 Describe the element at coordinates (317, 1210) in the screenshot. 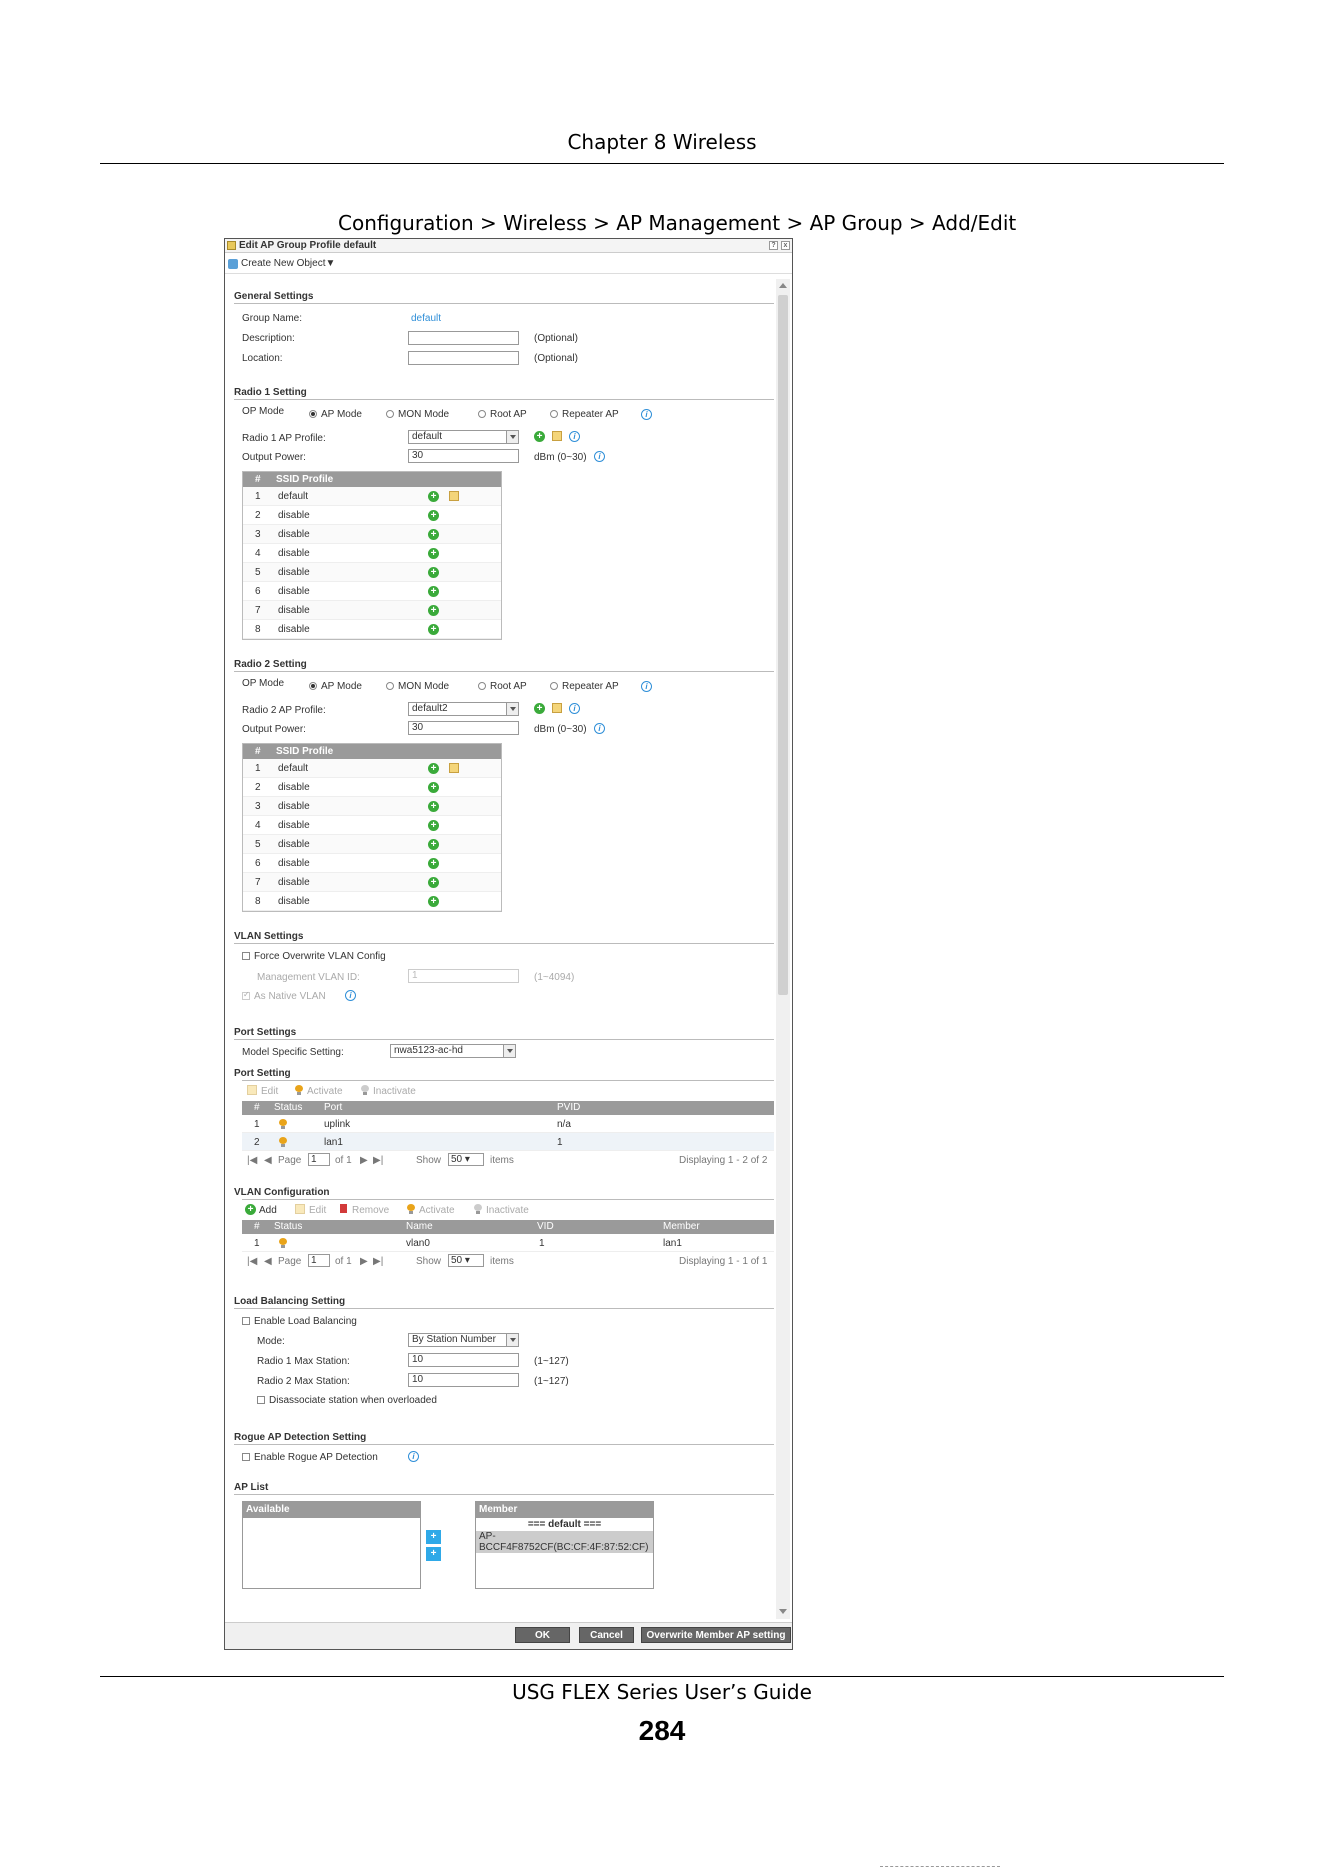

I see `vlan-edit-button: Edit` at that location.